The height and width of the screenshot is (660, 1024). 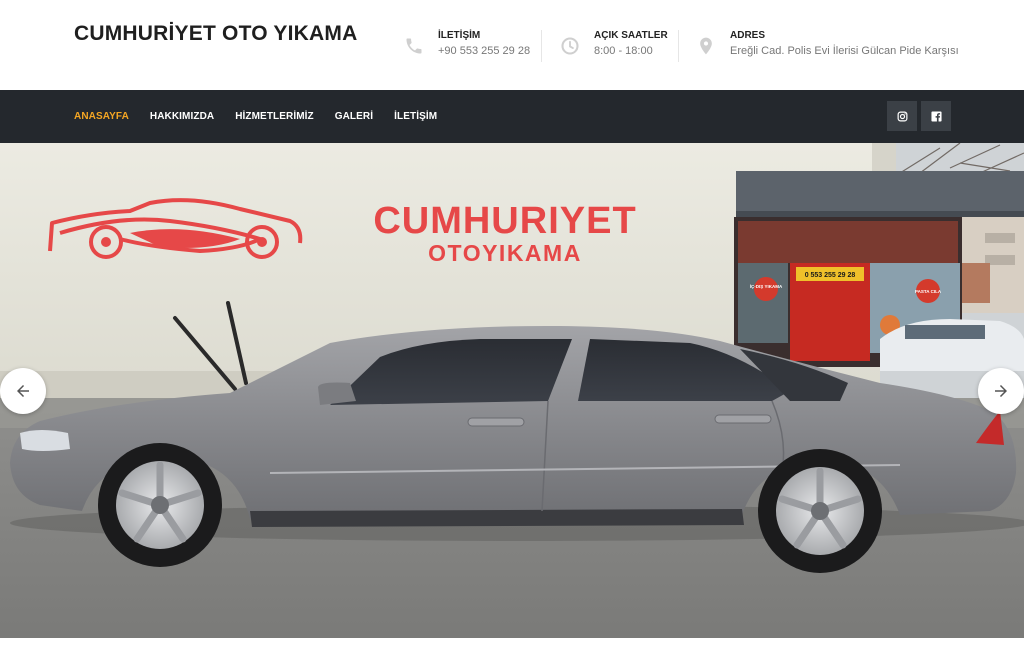 What do you see at coordinates (880, 192) in the screenshot?
I see `shop-awning` at bounding box center [880, 192].